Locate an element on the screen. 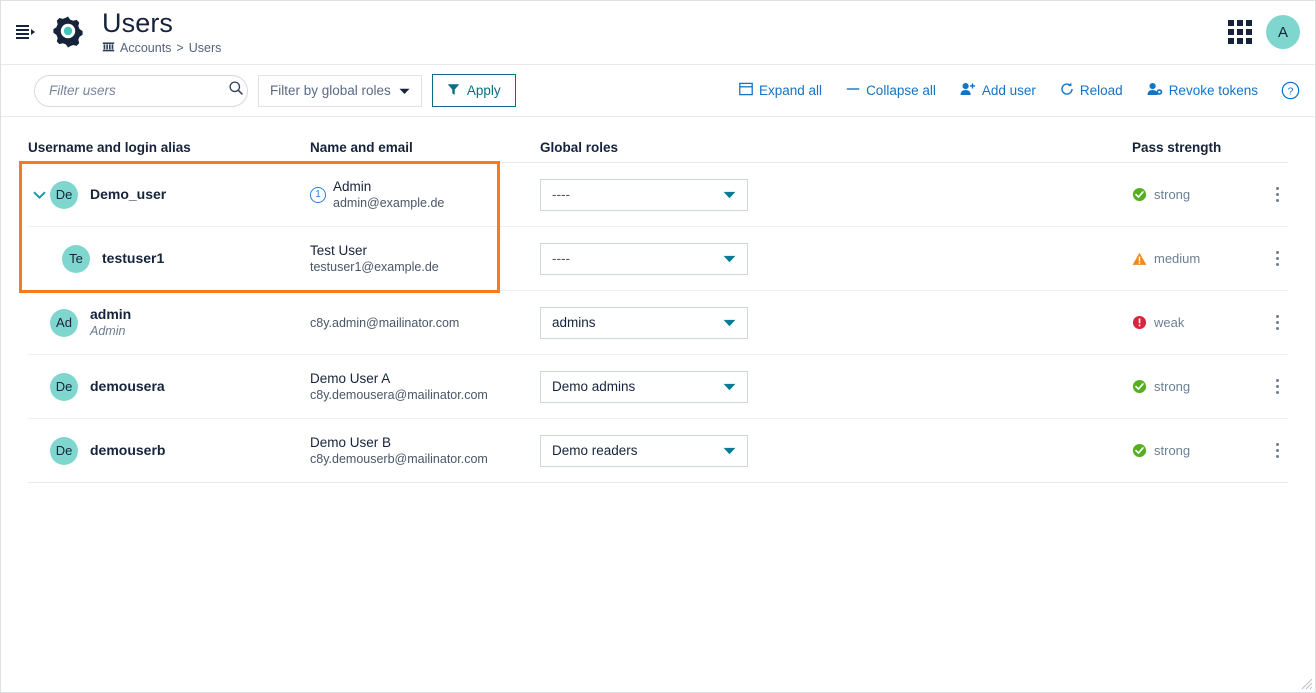 Image resolution: width=1316 pixels, height=693 pixels. reload-button: Reload is located at coordinates (1091, 91).